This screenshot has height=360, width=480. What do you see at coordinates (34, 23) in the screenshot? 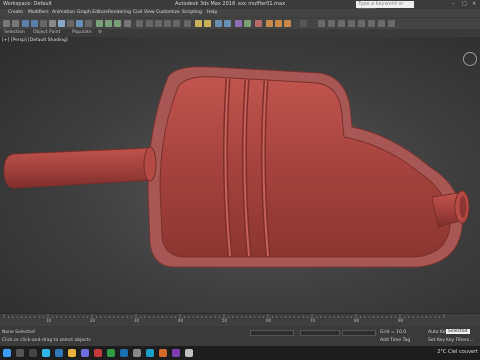
I see `unlink-icon` at bounding box center [34, 23].